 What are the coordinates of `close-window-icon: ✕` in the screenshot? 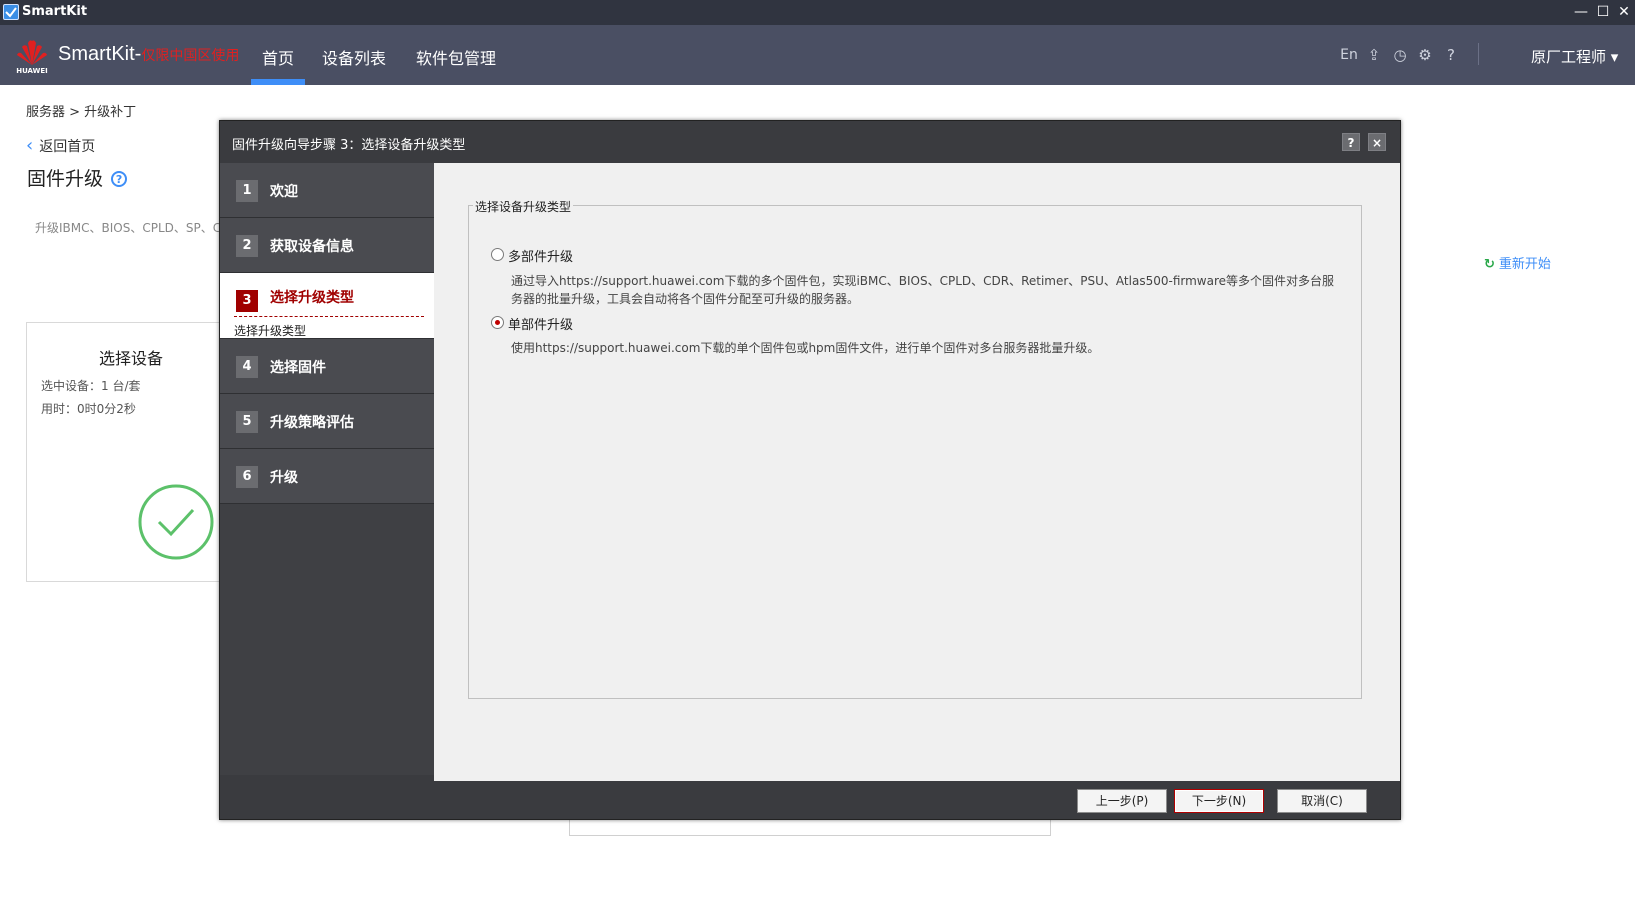 It's located at (1624, 12).